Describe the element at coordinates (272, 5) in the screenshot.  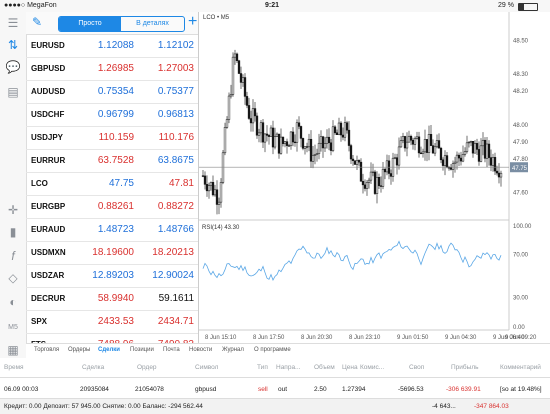
I see `clock: 9:21` at that location.